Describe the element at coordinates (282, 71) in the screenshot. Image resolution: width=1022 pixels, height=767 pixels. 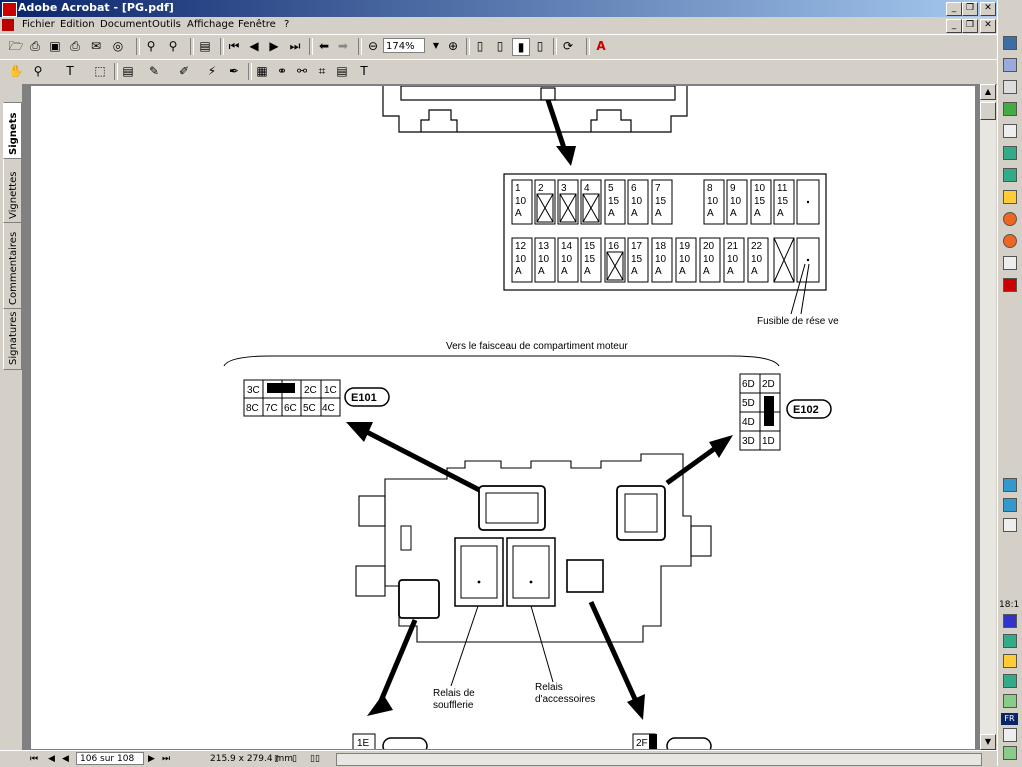
I see `attach-tool-icon: ⚭` at that location.